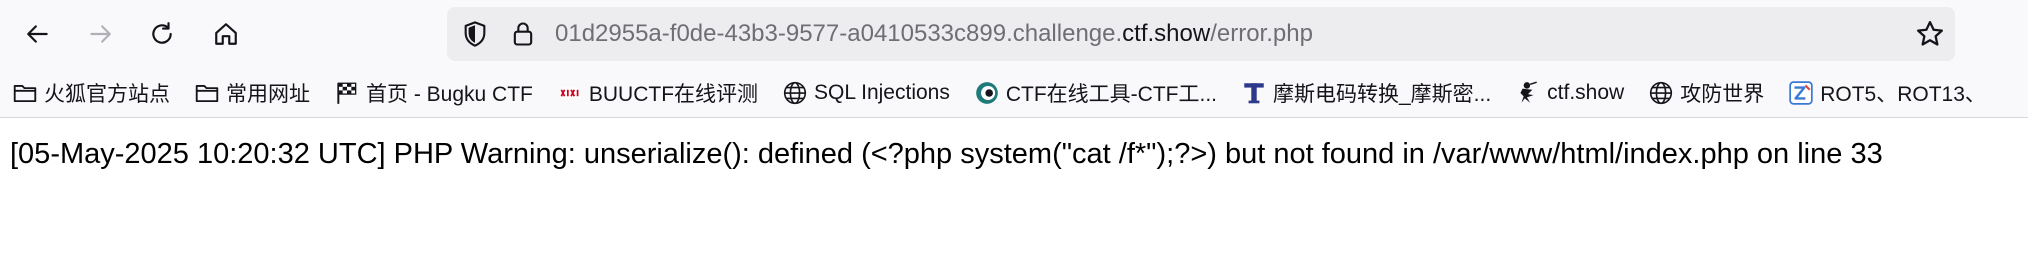 The width and height of the screenshot is (2028, 267). I want to click on bookmark-ctfshow: ctf.show, so click(1569, 93).